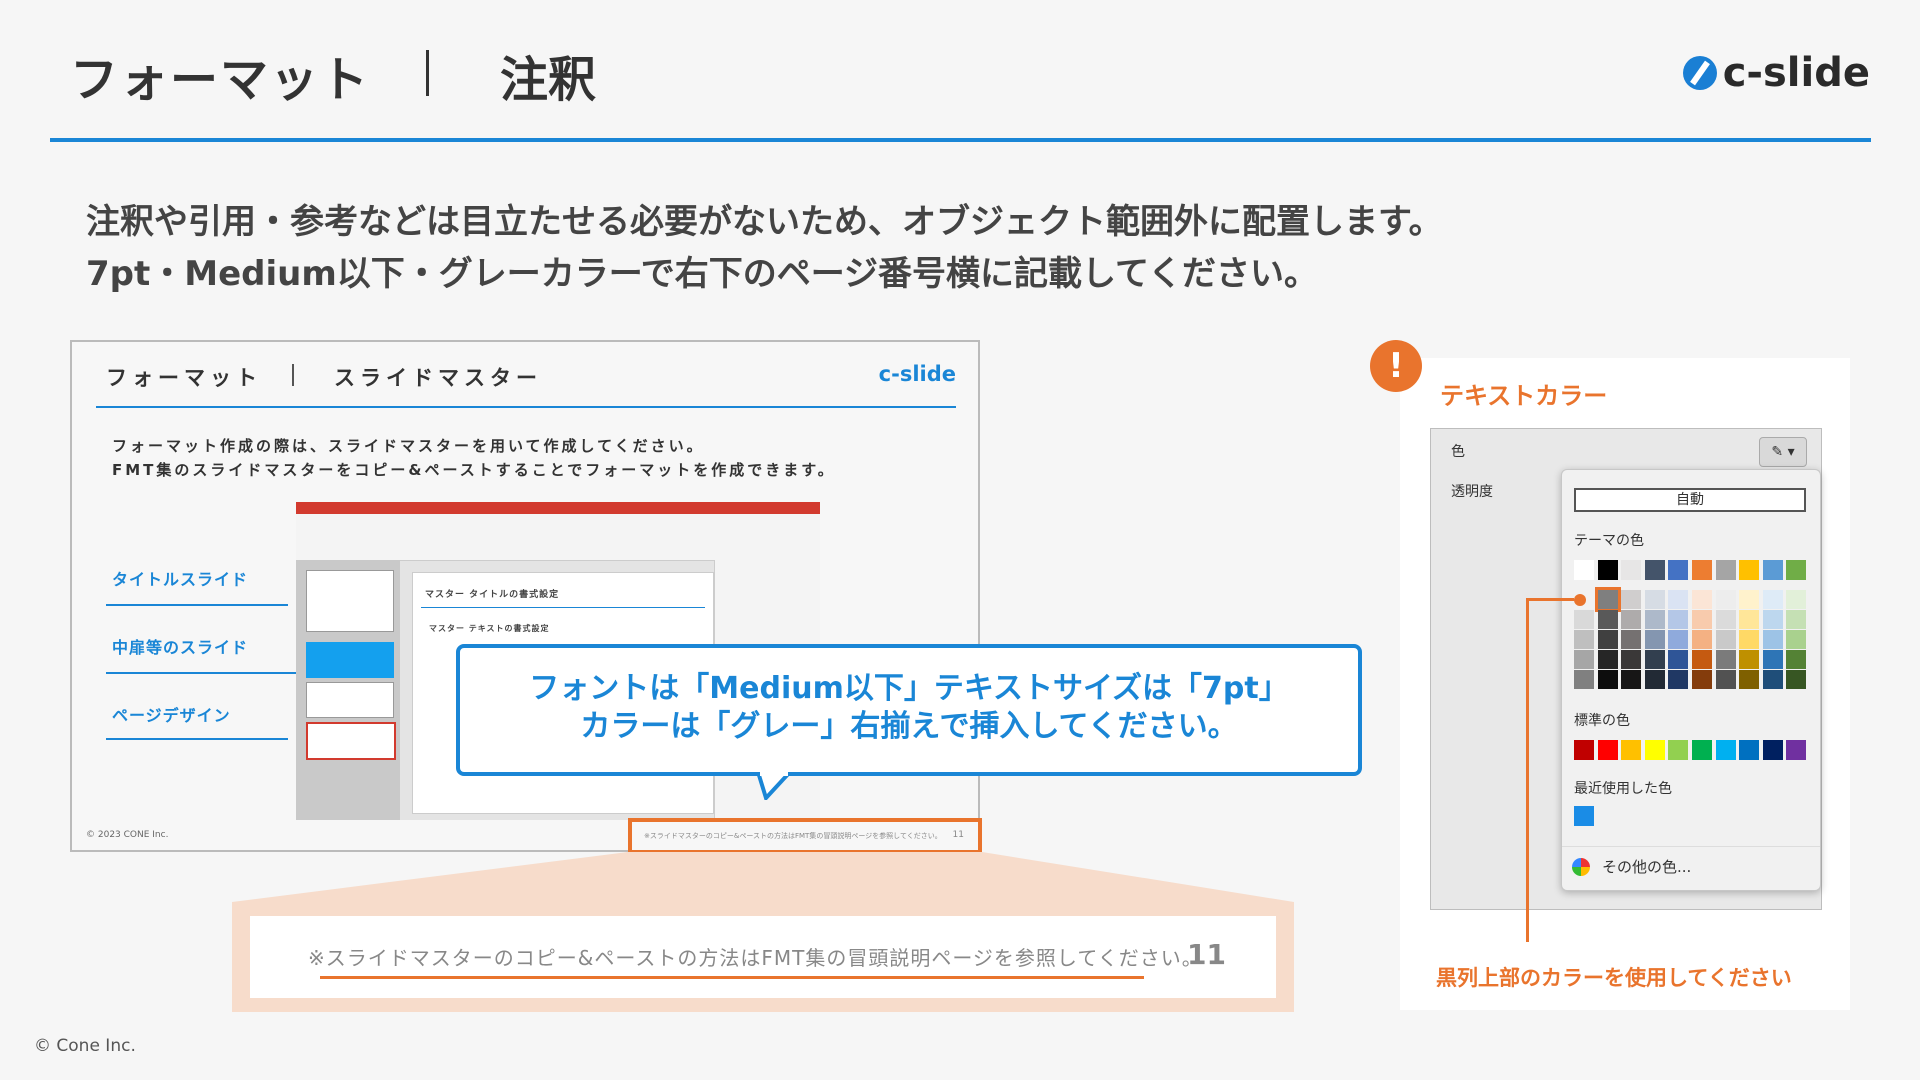 The width and height of the screenshot is (1920, 1080). I want to click on slide-title: フォーマット, so click(184, 378).